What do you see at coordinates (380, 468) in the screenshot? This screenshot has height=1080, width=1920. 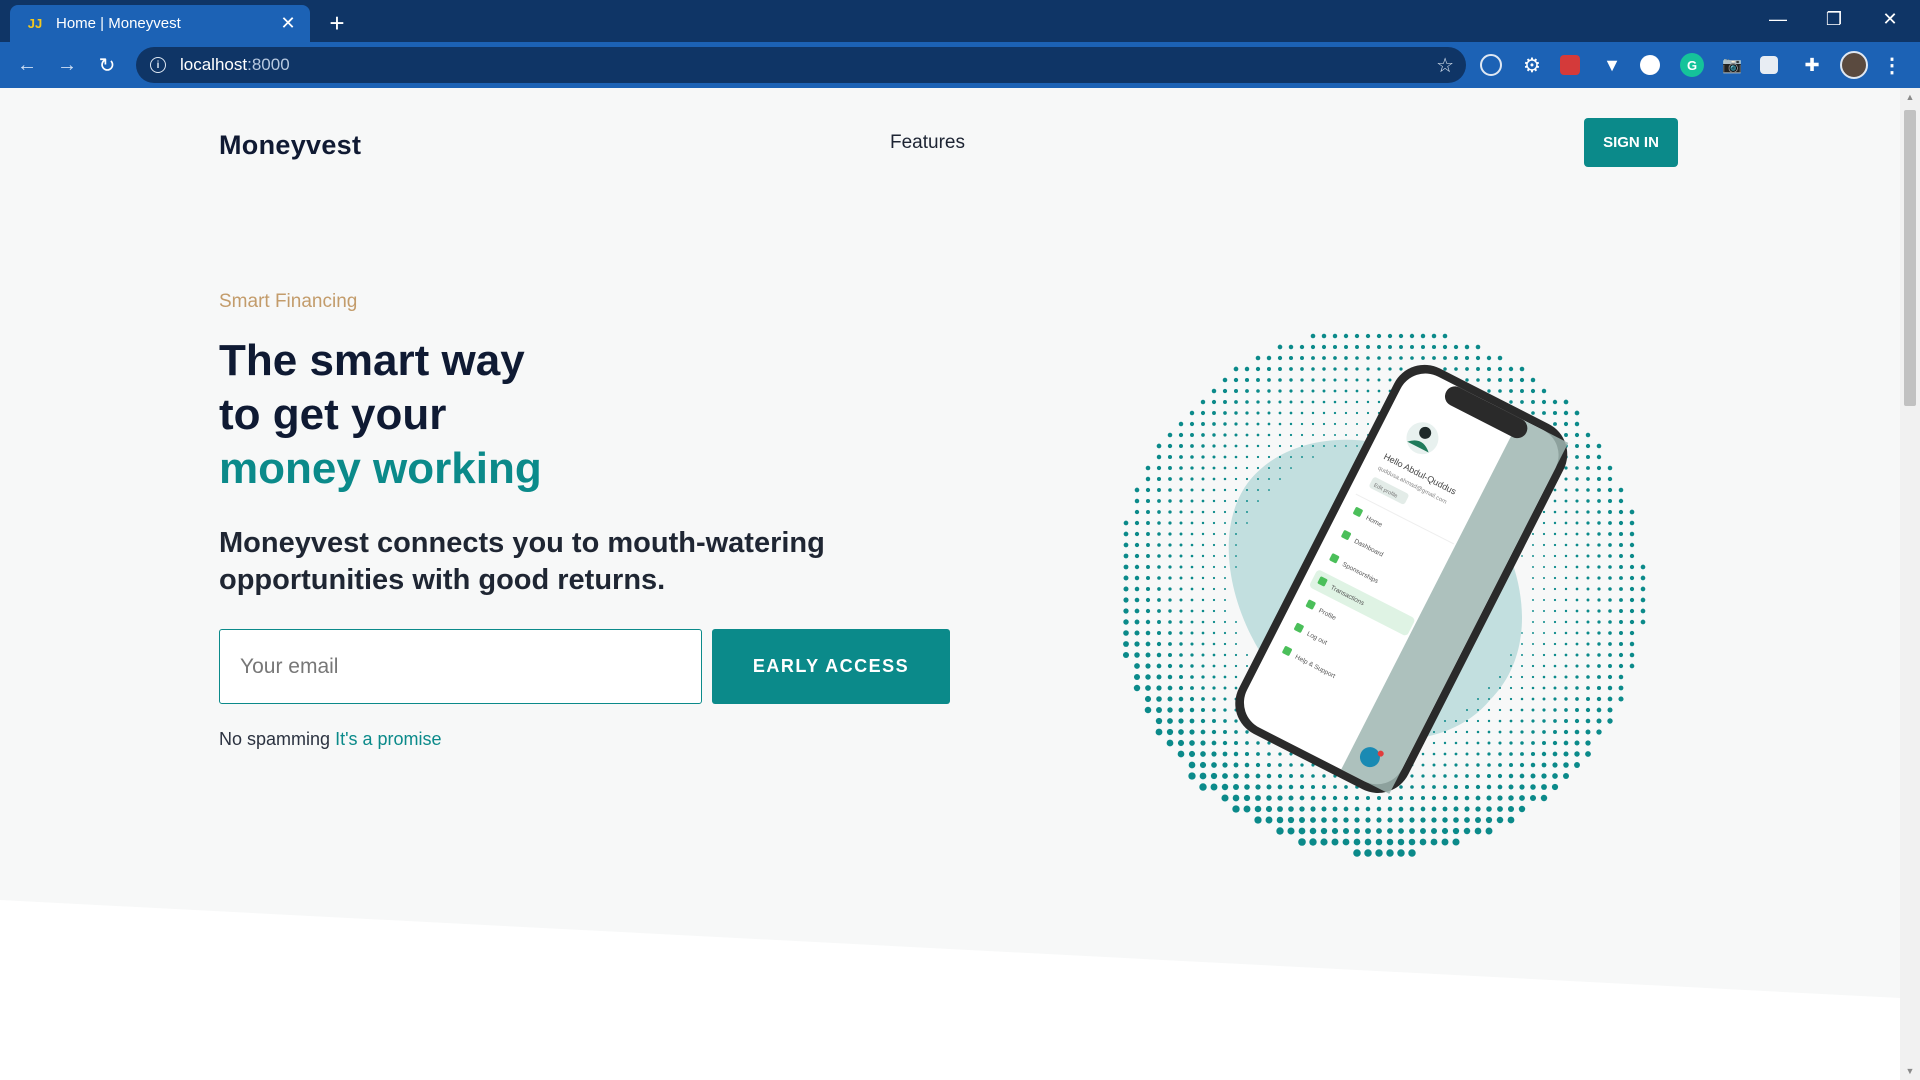 I see `headline-accent: money working` at bounding box center [380, 468].